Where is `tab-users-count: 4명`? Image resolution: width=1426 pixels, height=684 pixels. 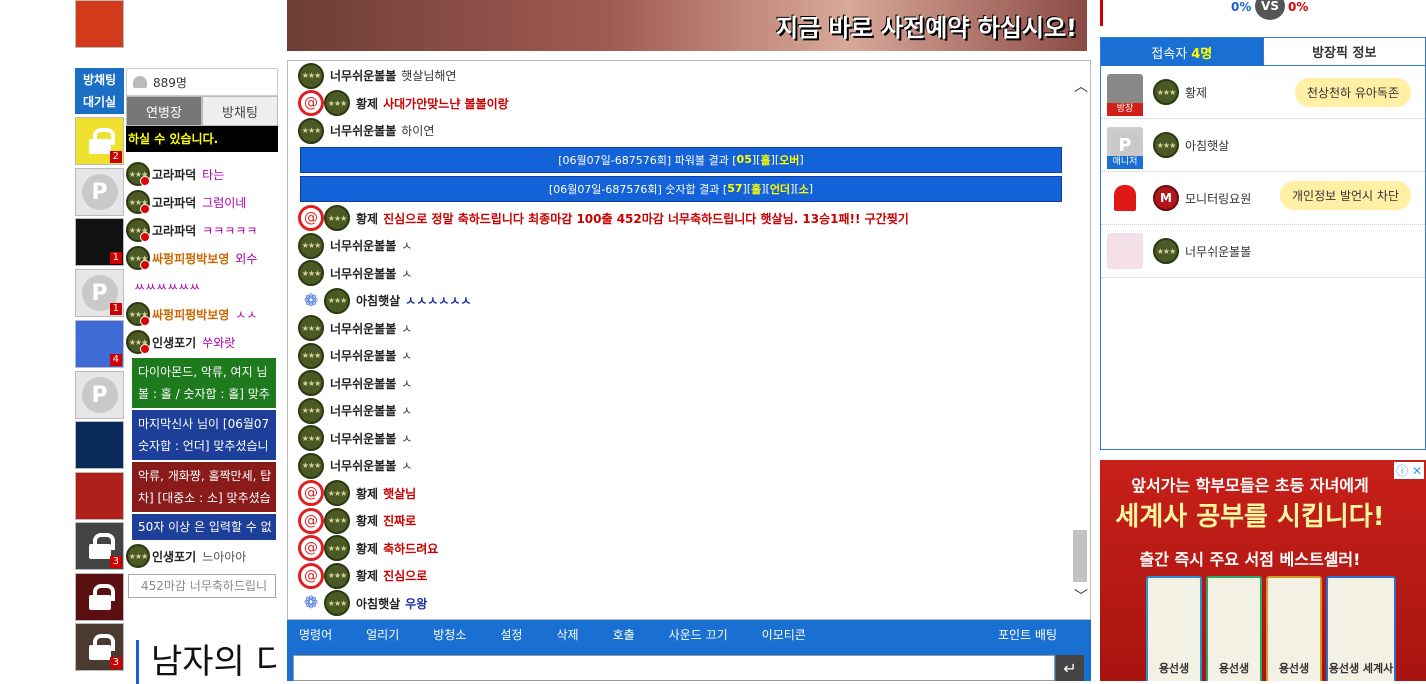
tab-users-count: 4명 is located at coordinates (1202, 54).